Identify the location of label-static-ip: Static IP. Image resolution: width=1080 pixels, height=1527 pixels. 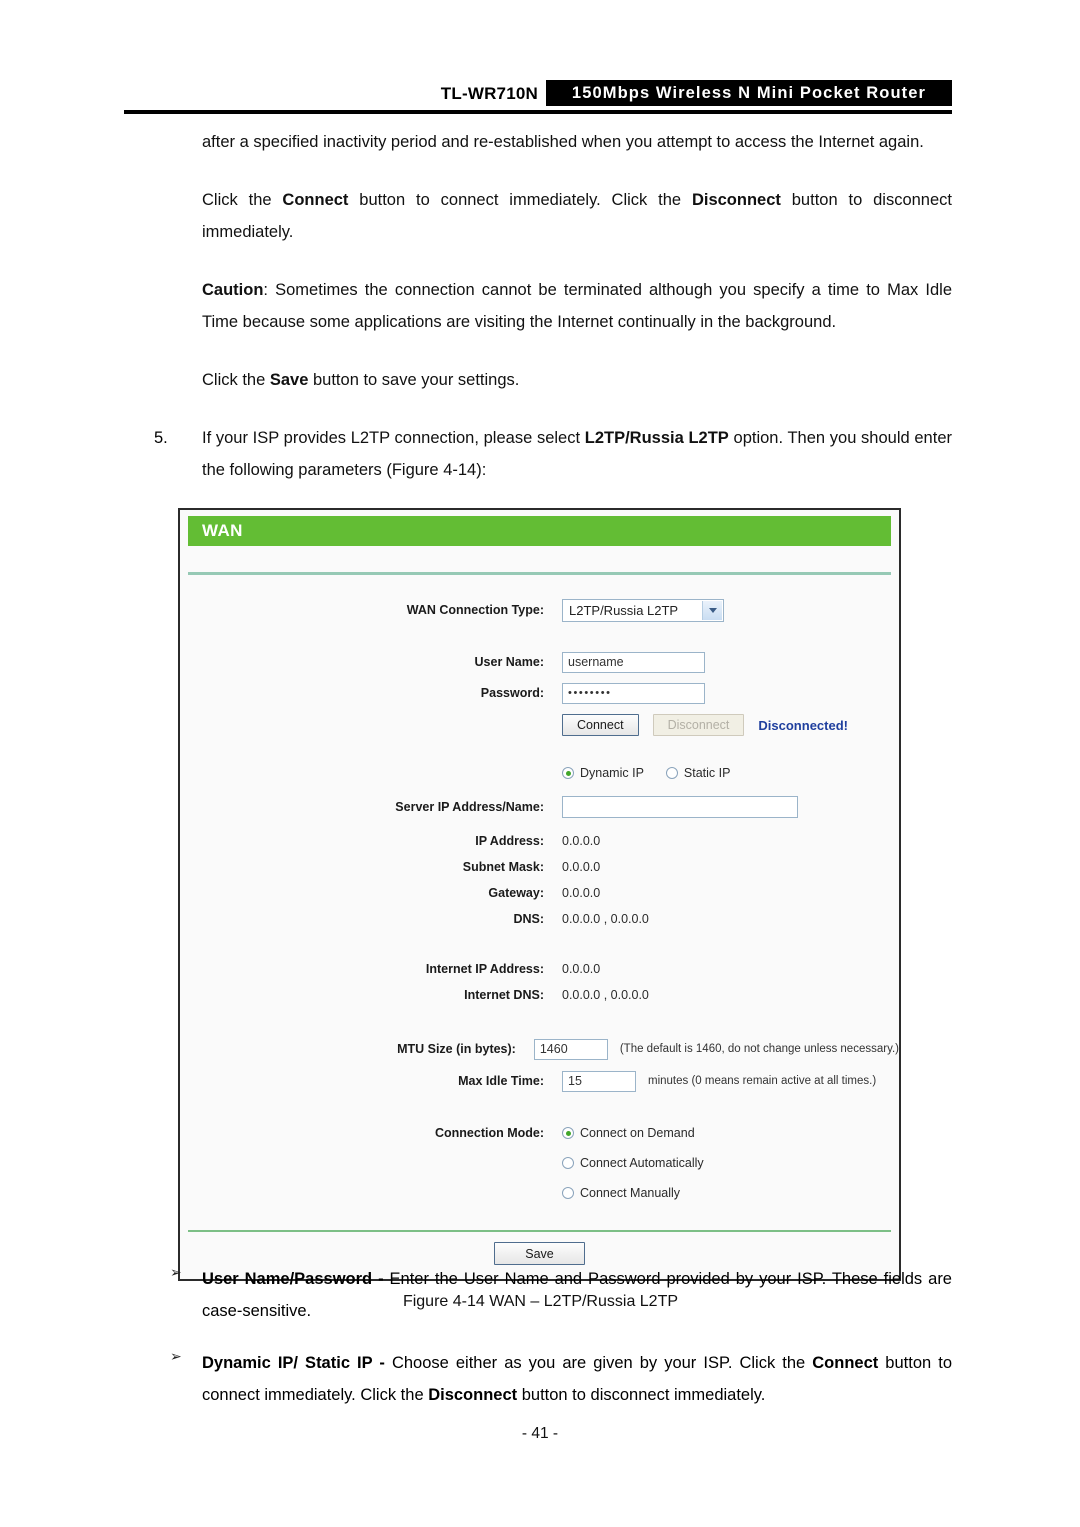
(707, 773).